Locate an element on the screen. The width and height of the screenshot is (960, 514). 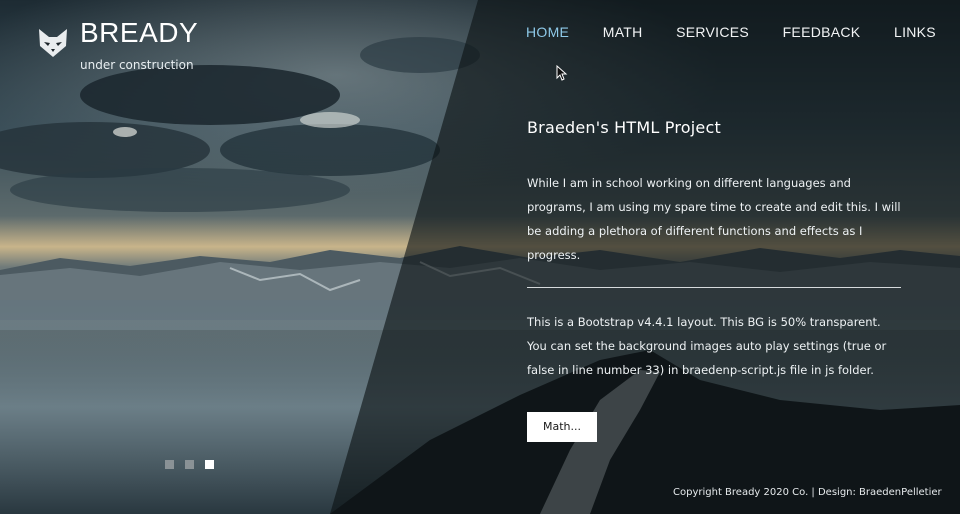
carousel-indicators is located at coordinates (189, 464).